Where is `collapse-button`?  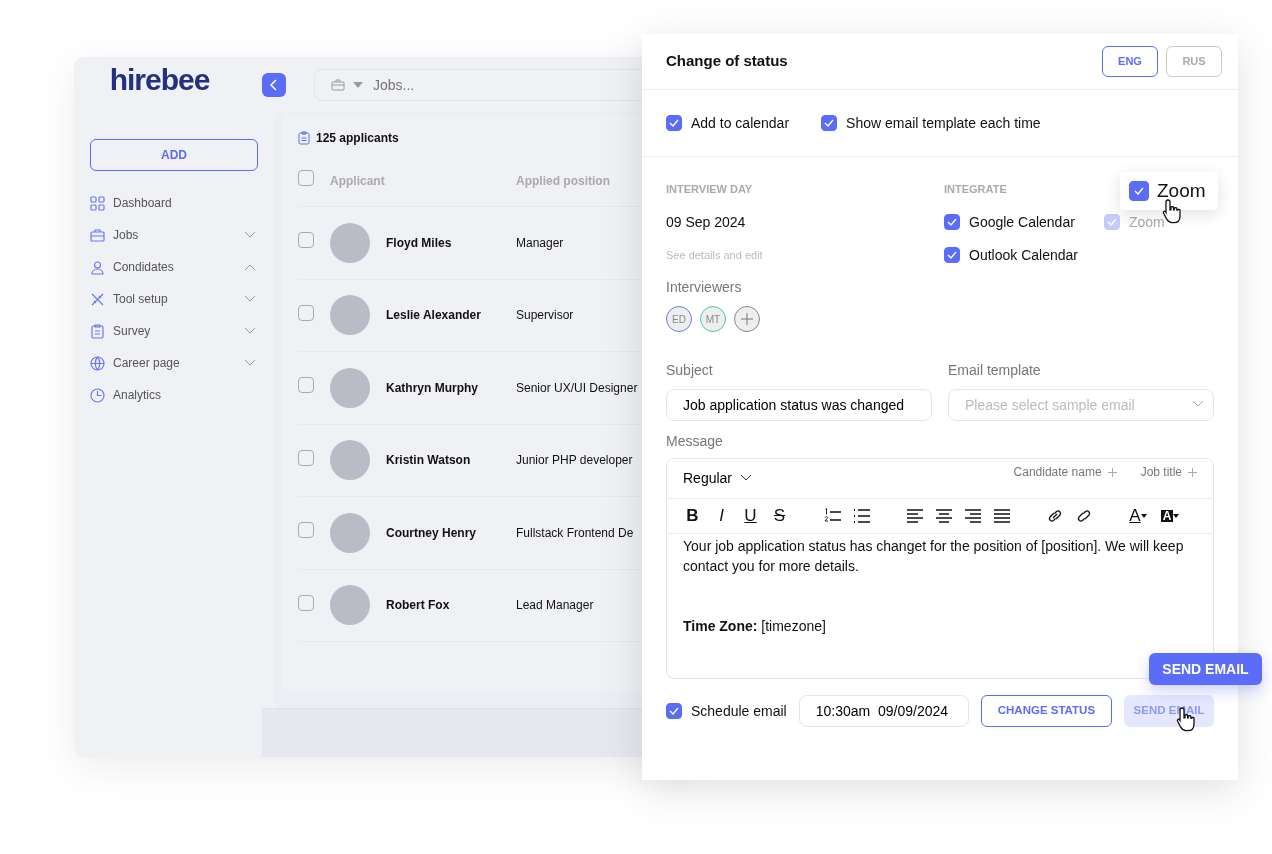
collapse-button is located at coordinates (274, 85).